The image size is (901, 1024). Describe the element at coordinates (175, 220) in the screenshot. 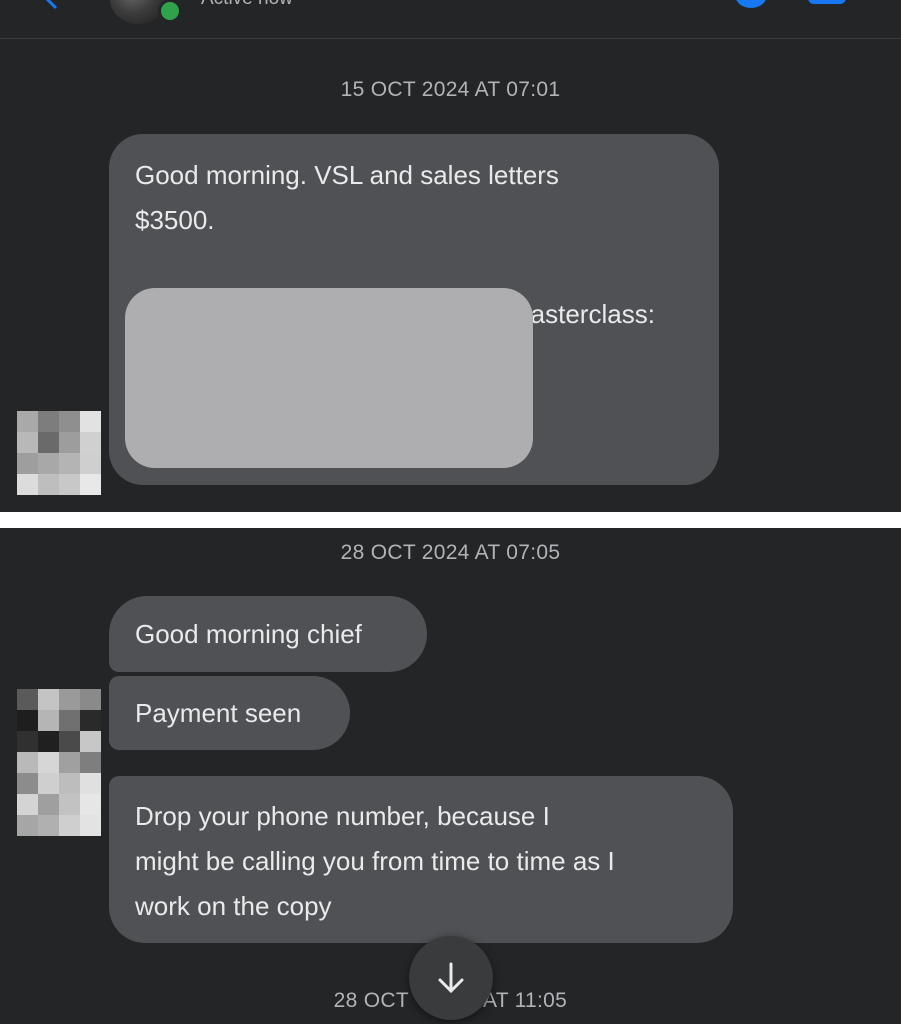

I see `message-line: $3500.` at that location.